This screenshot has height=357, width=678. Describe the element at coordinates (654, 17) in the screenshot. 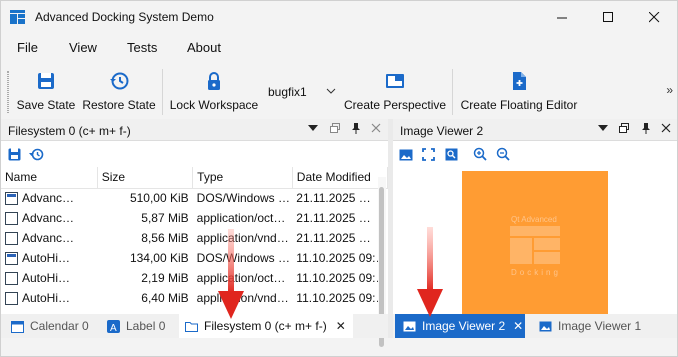

I see `close-button` at that location.